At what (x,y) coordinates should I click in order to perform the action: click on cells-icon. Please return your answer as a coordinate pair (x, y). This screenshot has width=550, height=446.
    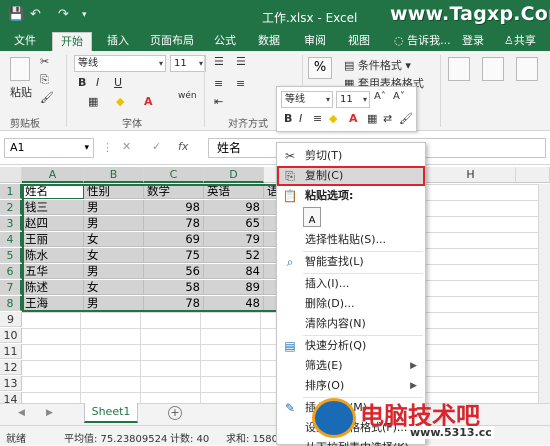
    Looking at the image, I should click on (459, 69).